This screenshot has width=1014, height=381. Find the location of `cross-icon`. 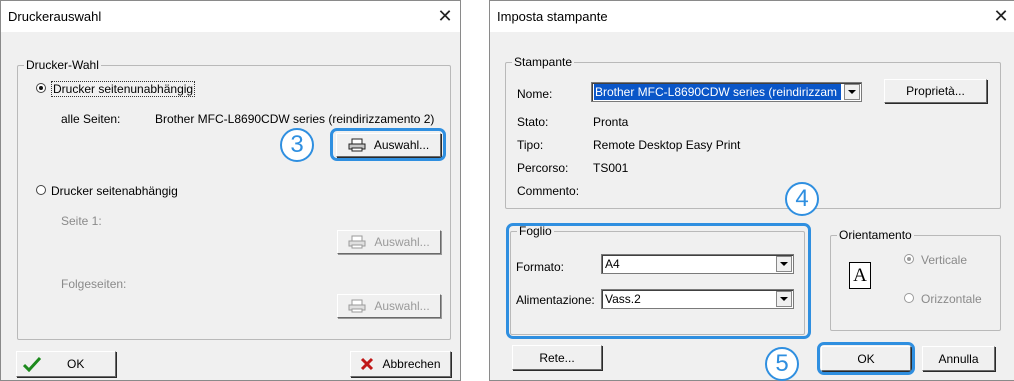

cross-icon is located at coordinates (367, 364).